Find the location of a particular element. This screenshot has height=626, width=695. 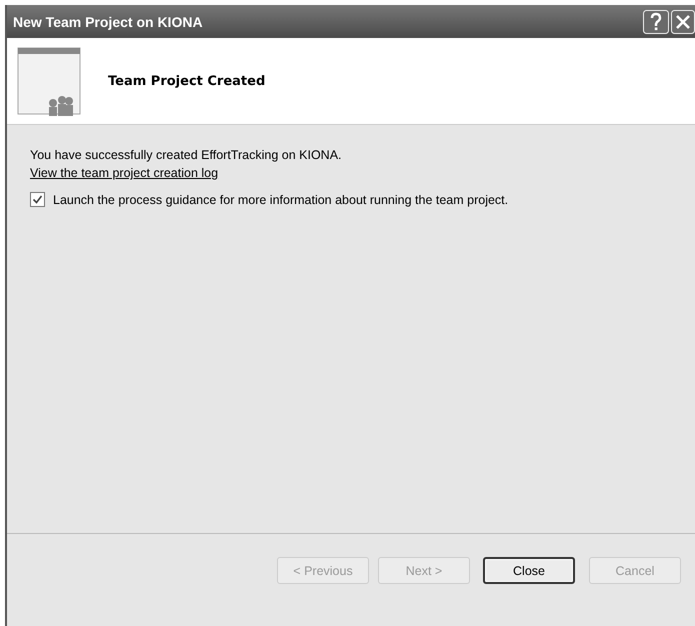

status-message: You have successfully created EffortTracking on KIONA. is located at coordinates (186, 155).